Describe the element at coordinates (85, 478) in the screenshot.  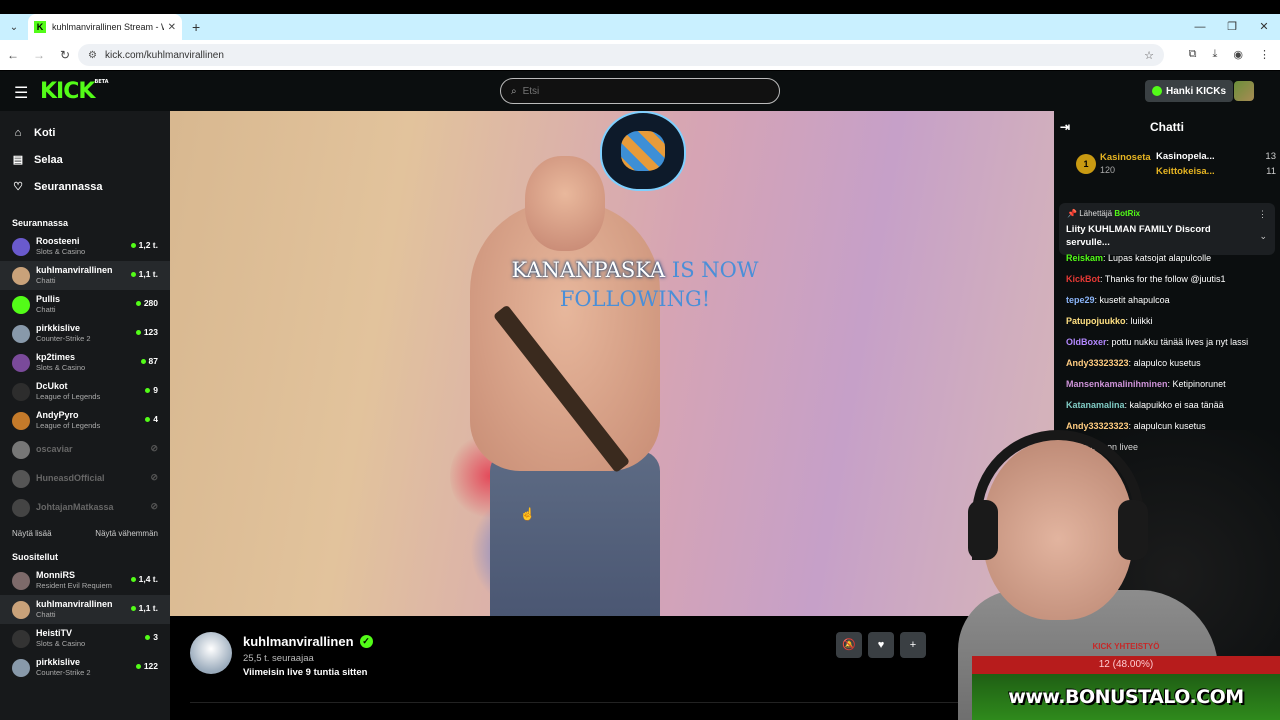
I see `sidebar-channel: HuneasdOfficial ⊘` at that location.